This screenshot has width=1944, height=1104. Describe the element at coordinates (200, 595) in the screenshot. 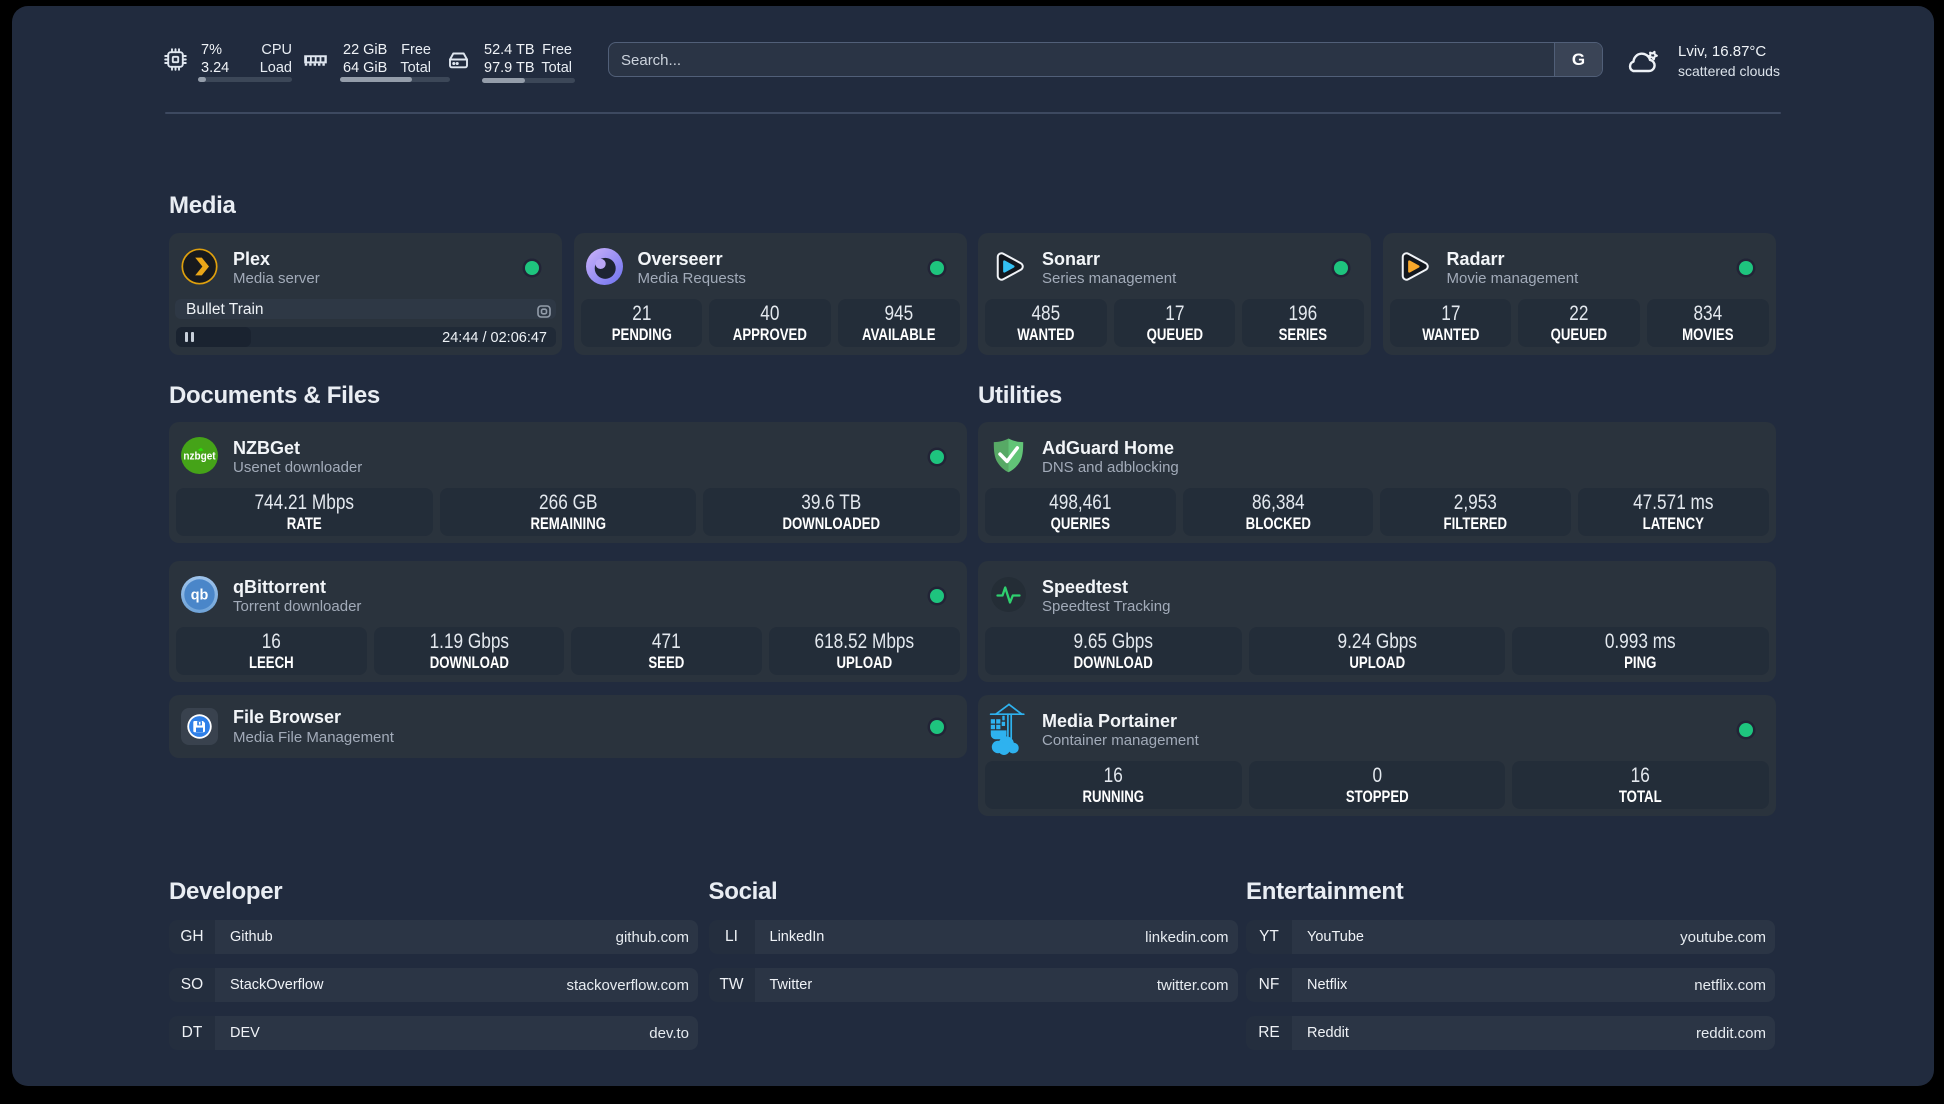

I see `svg-text: qb` at that location.